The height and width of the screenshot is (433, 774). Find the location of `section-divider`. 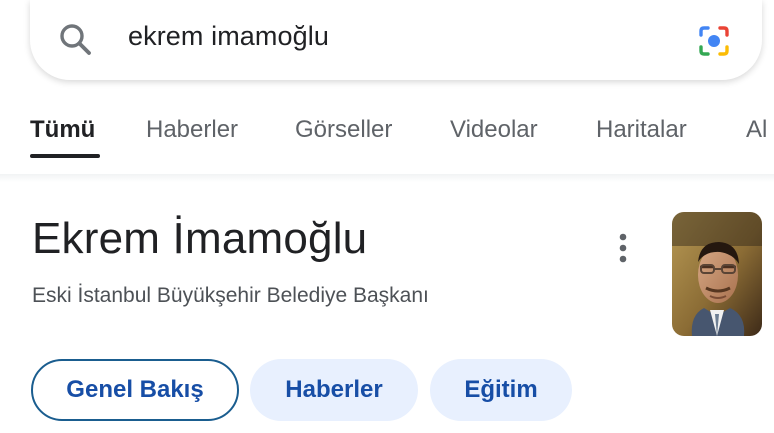

section-divider is located at coordinates (387, 178).